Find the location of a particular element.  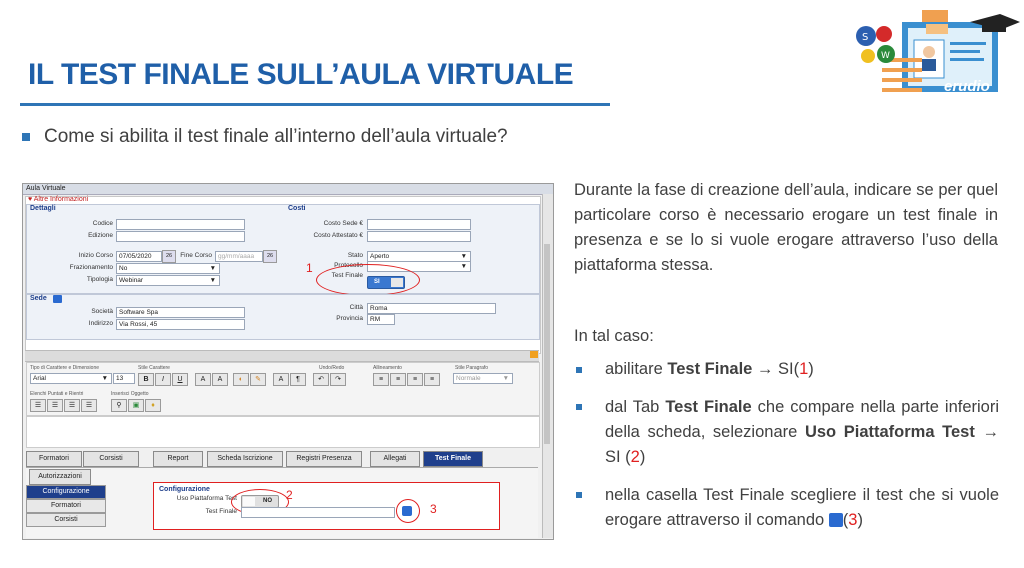

tab-label: Report is located at coordinates (178, 458).